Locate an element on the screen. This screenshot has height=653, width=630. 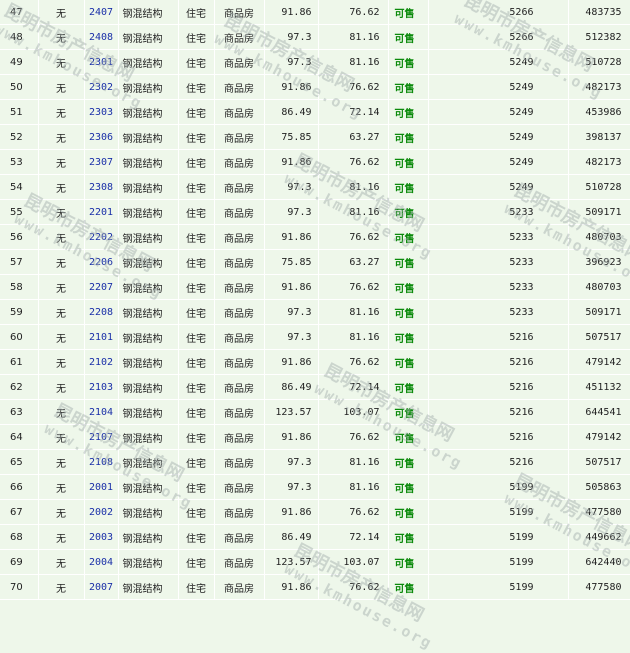
room-number-link: 2302 is located at coordinates (101, 87).